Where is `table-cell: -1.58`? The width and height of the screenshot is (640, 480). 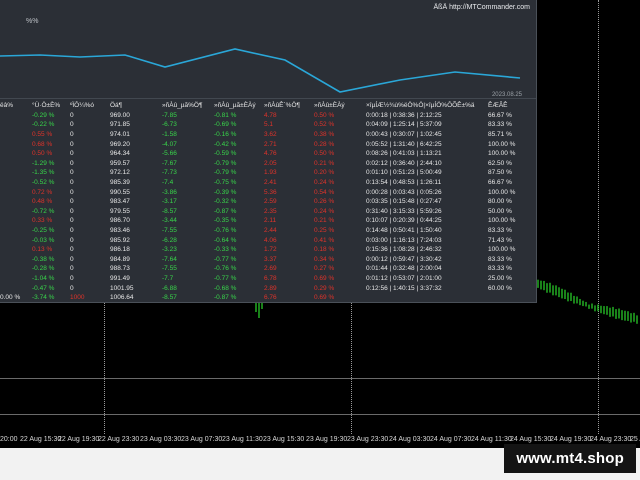 table-cell: -1.58 is located at coordinates (169, 135).